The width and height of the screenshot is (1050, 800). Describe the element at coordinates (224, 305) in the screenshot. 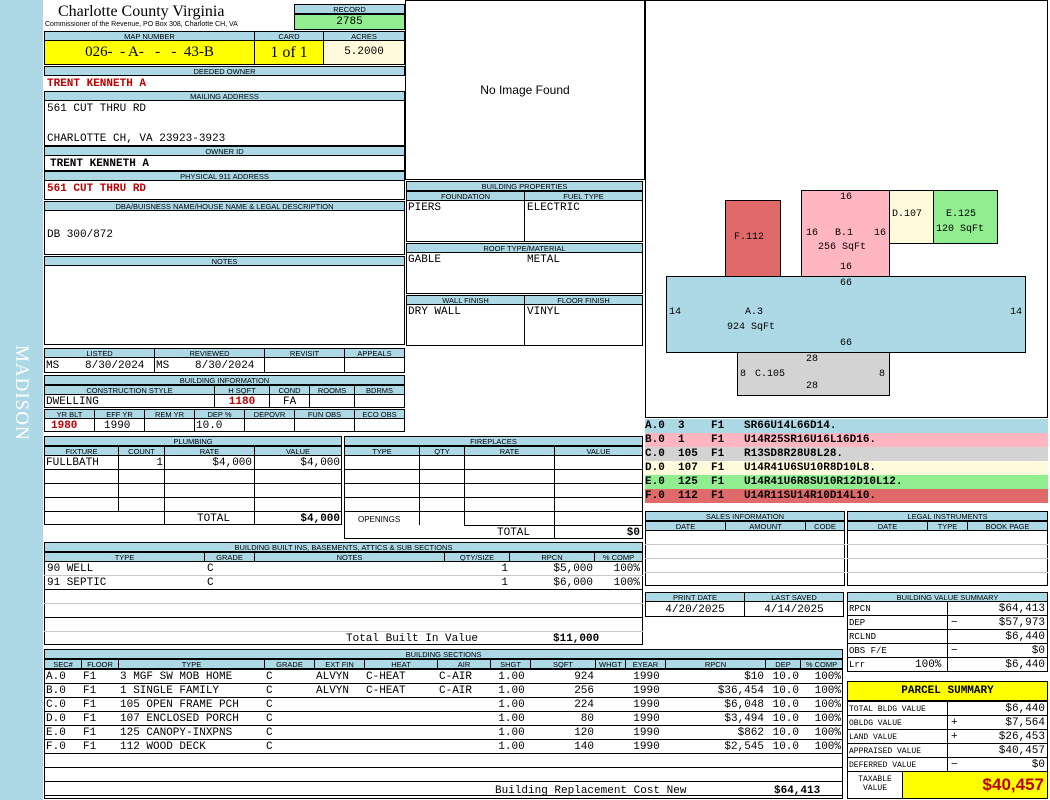

I see `notes-box` at that location.